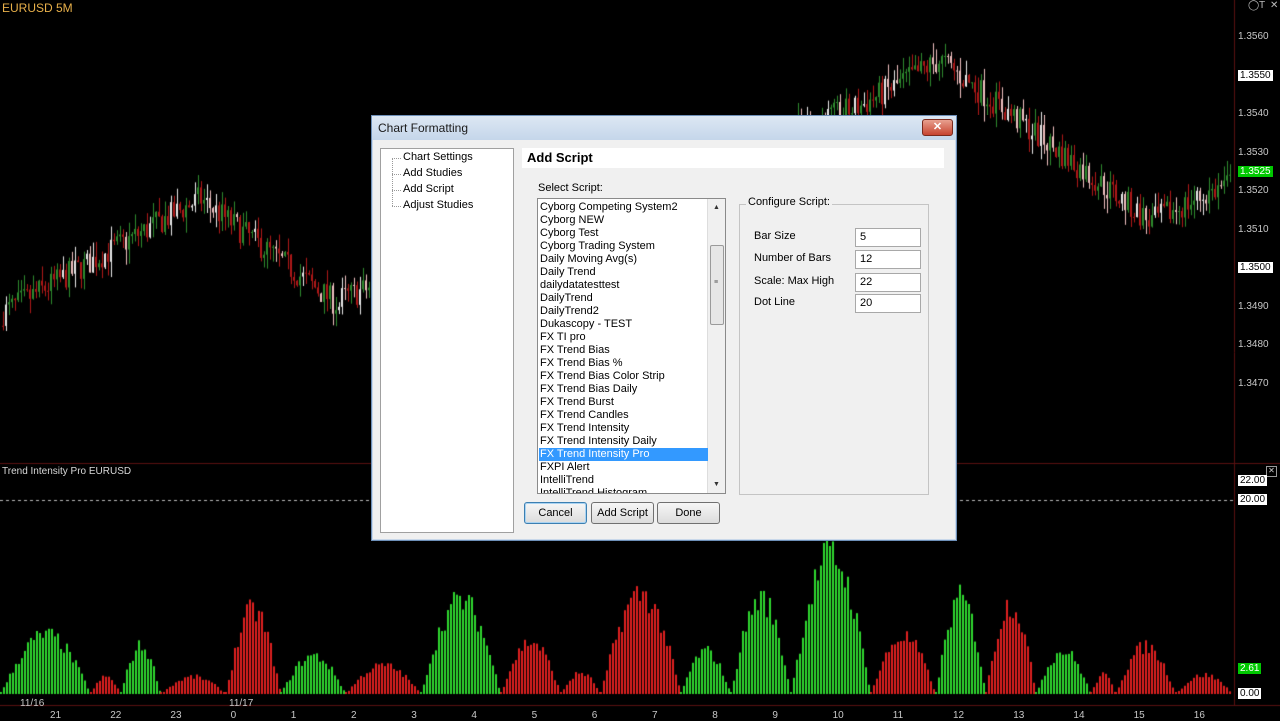 This screenshot has width=1280, height=721. What do you see at coordinates (1253, 383) in the screenshot?
I see `price-axis-label: 1.3470` at bounding box center [1253, 383].